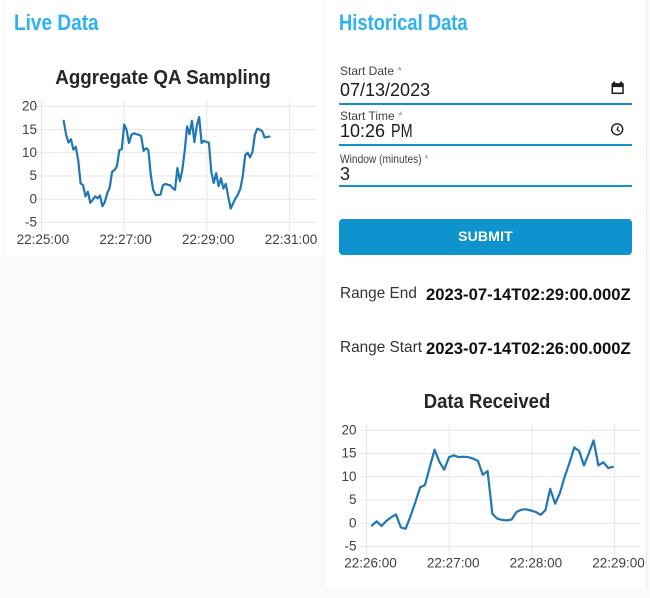  What do you see at coordinates (370, 562) in the screenshot?
I see `svg-text: 22:26:00` at bounding box center [370, 562].